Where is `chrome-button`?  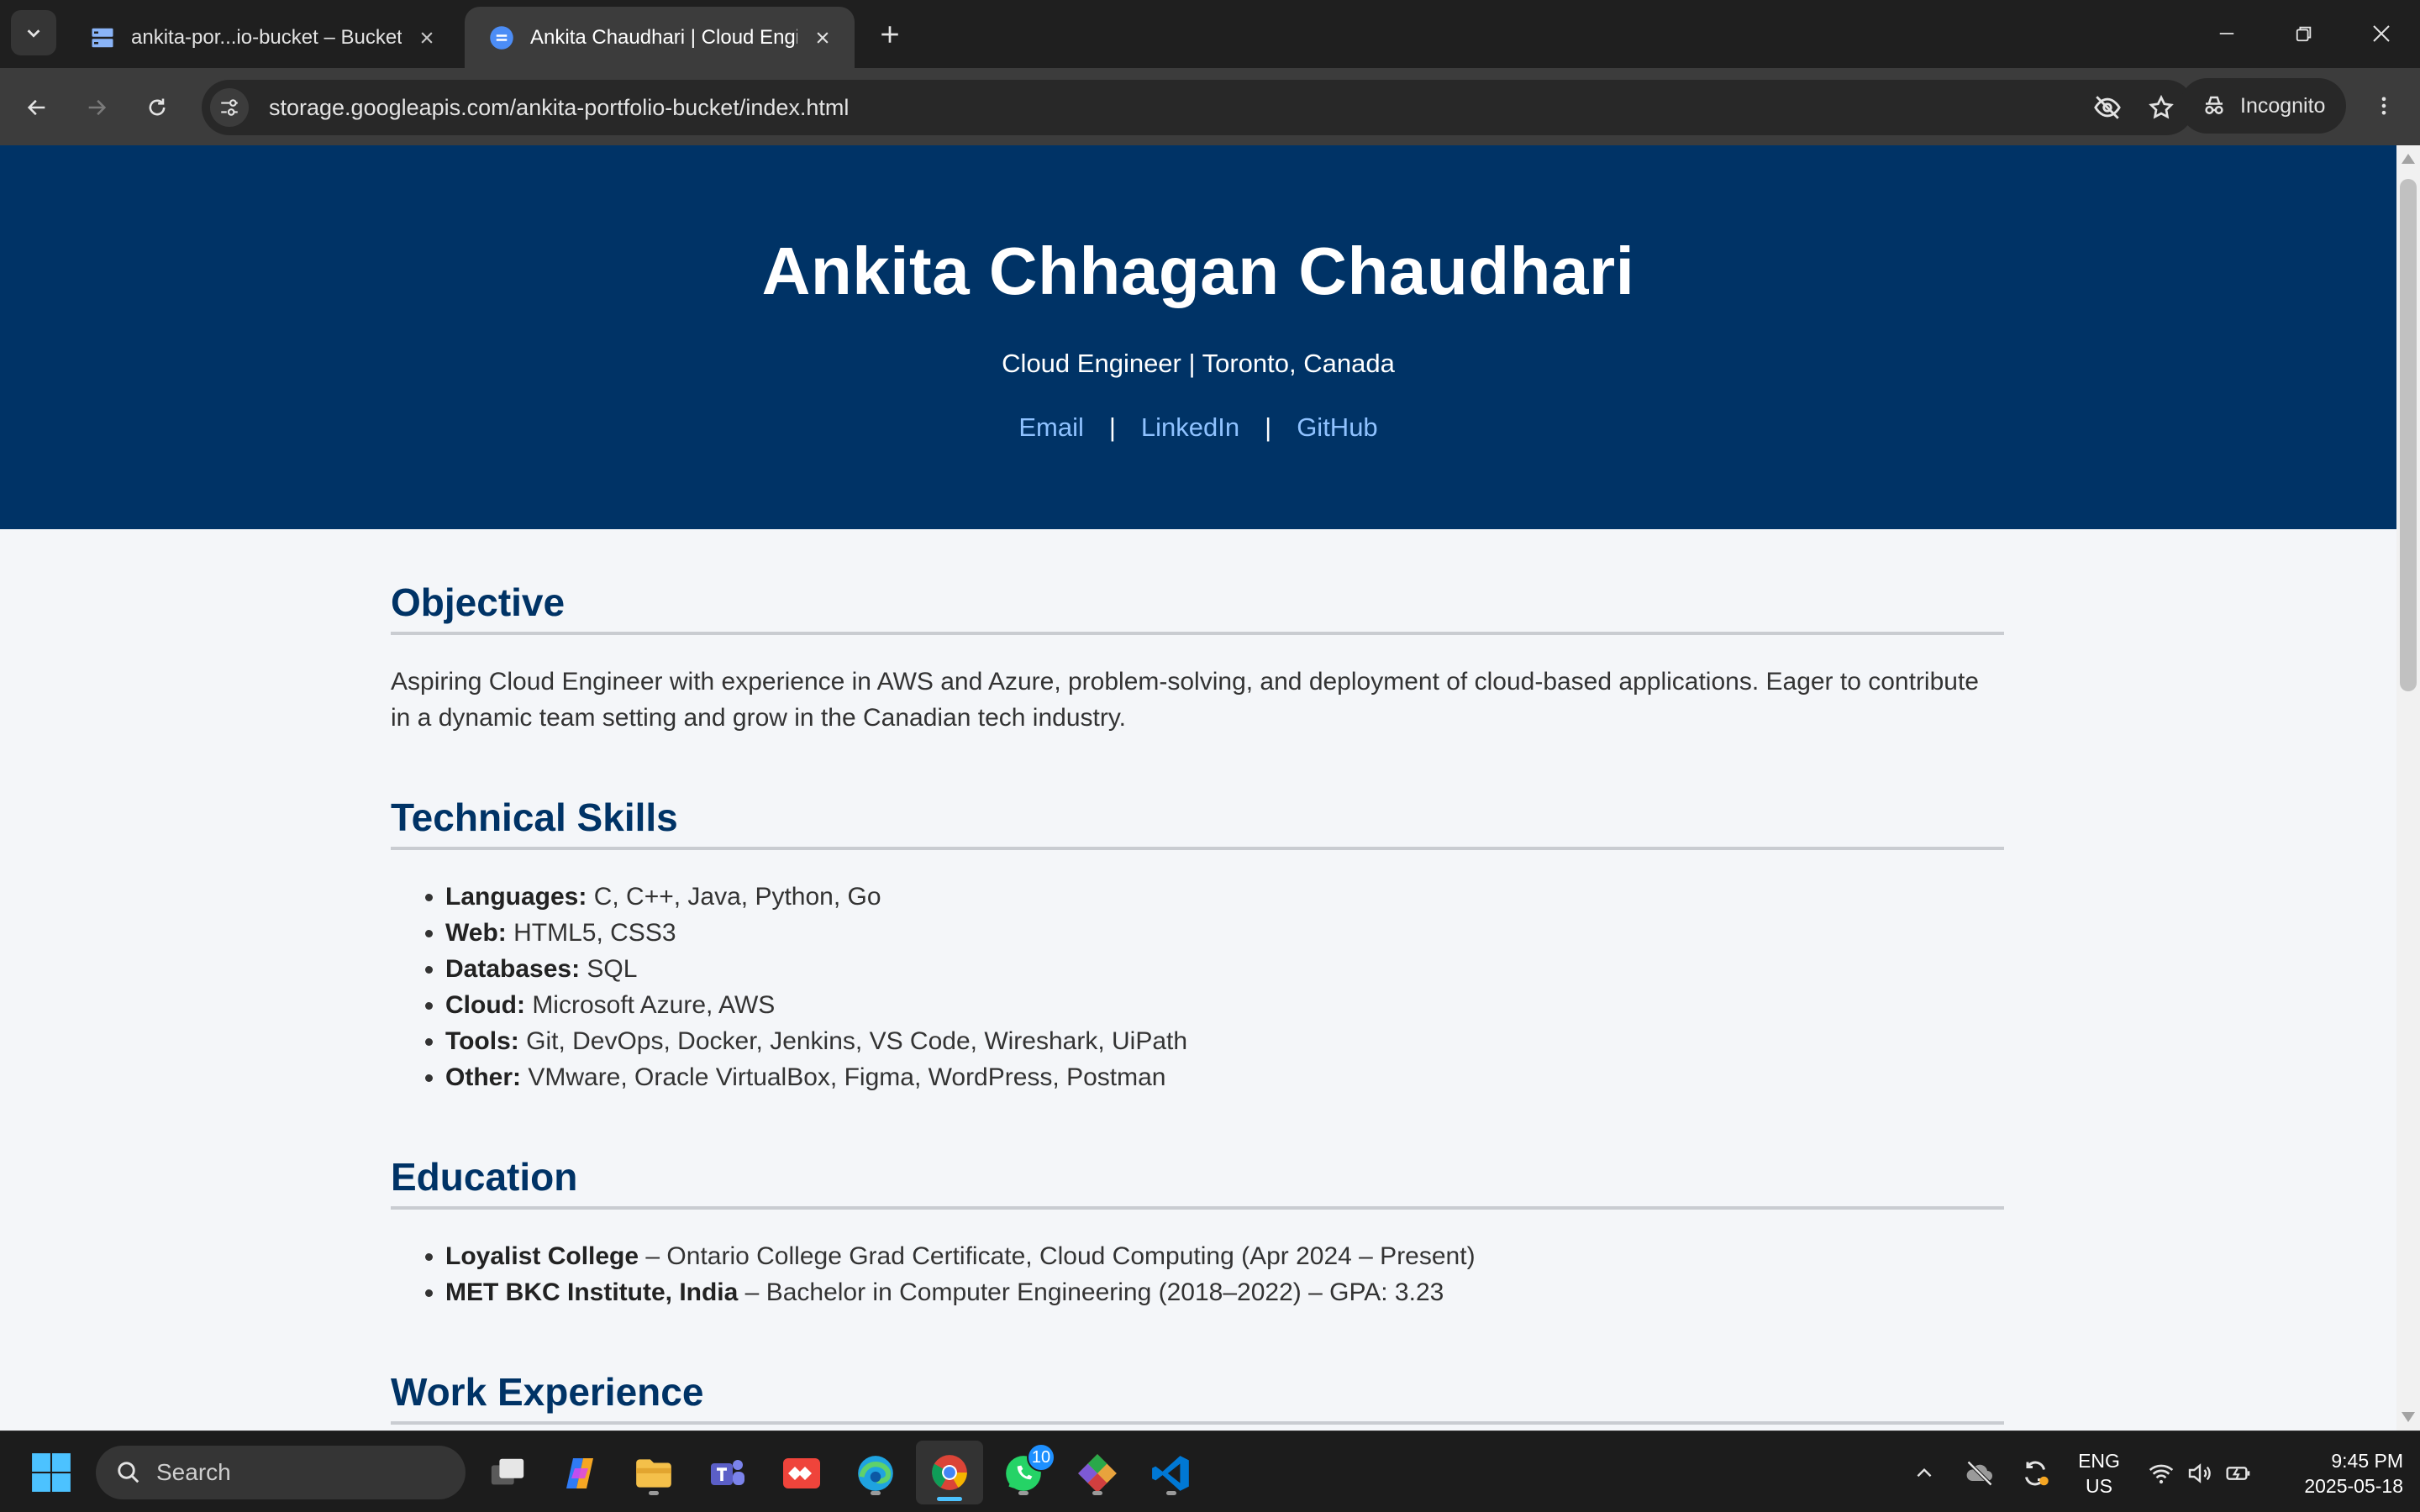 chrome-button is located at coordinates (950, 1472).